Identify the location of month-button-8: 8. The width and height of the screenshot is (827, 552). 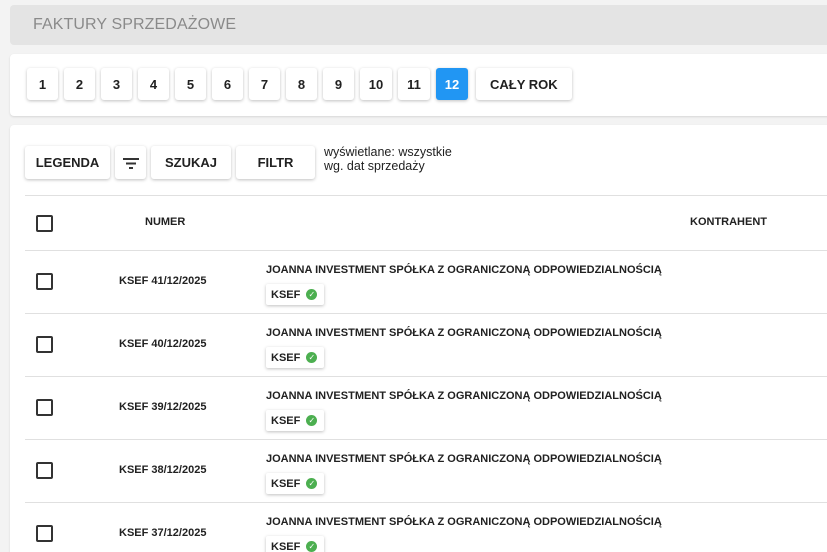
(301, 84).